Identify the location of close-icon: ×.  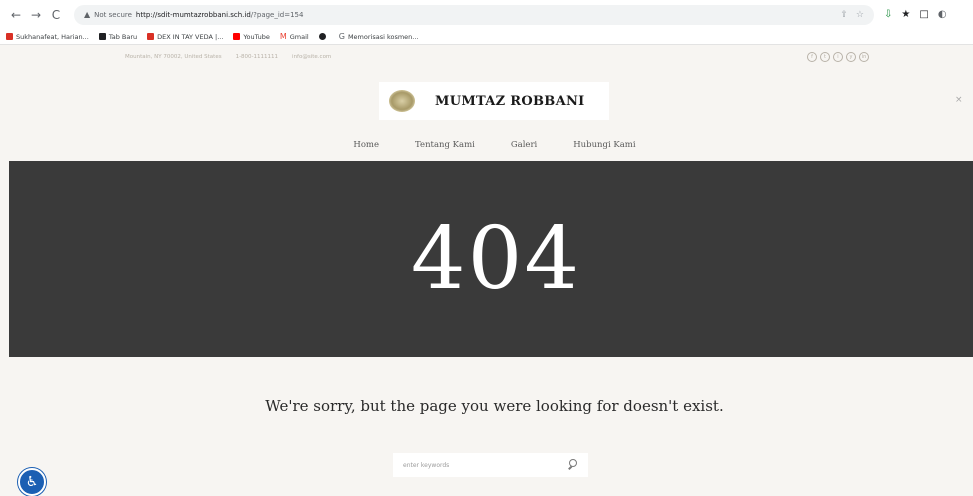
(959, 100).